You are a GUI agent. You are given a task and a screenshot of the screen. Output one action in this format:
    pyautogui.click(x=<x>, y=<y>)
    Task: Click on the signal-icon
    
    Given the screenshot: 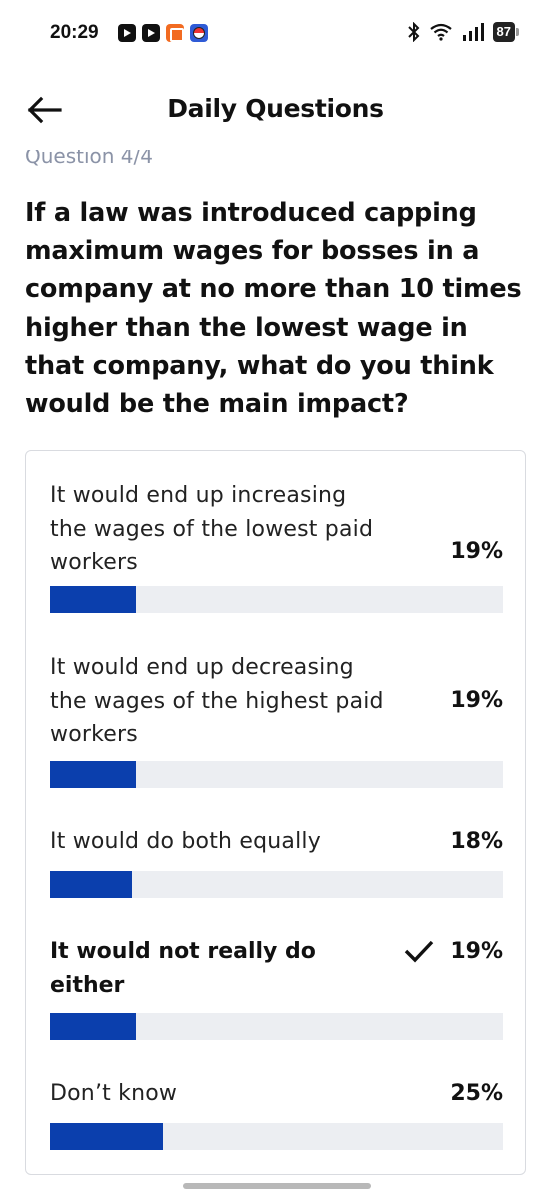 What is the action you would take?
    pyautogui.click(x=473, y=32)
    